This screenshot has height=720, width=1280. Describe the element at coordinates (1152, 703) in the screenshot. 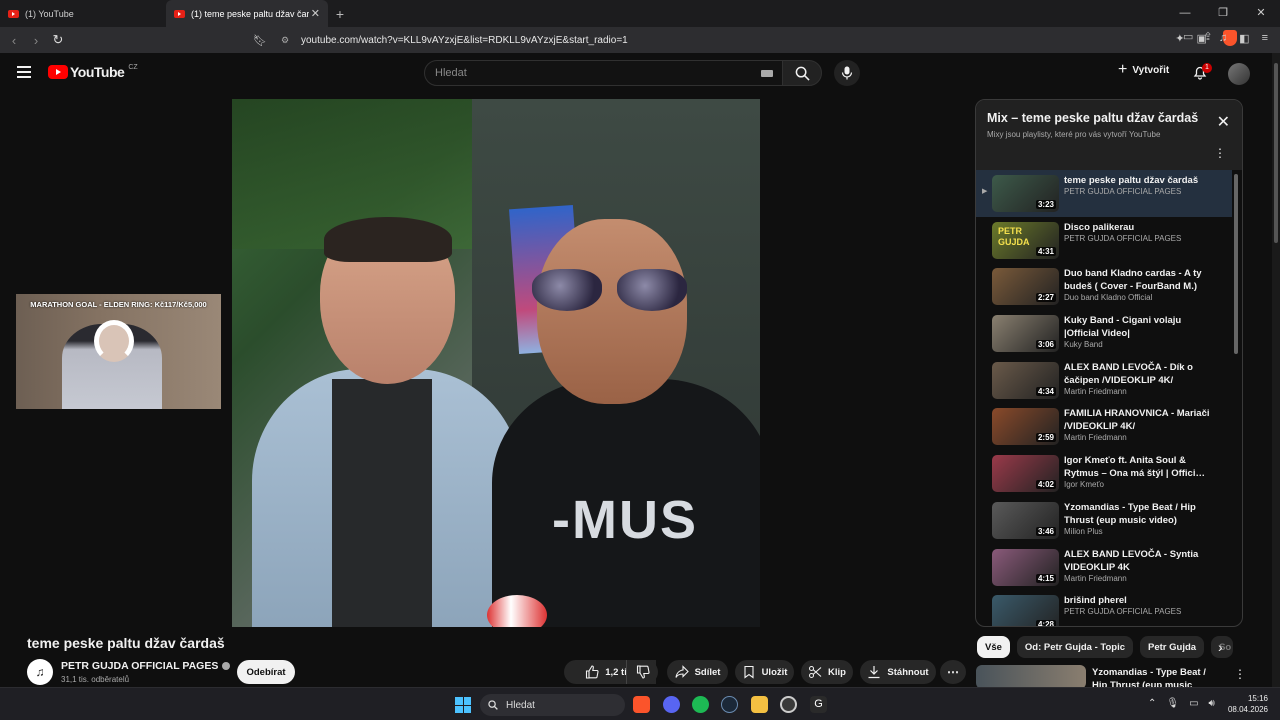

I see `chevron-up-icon: ⌃` at that location.